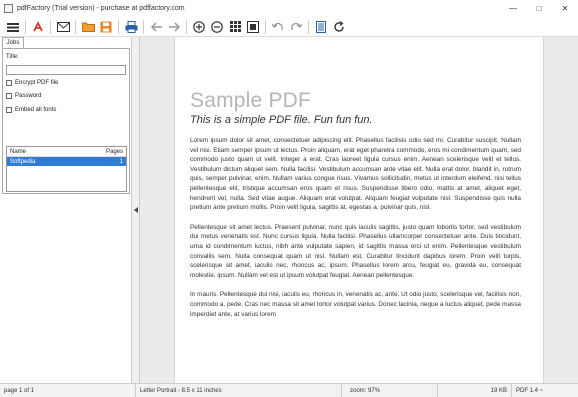 Image resolution: width=578 pixels, height=397 pixels. I want to click on close-button: ✕, so click(565, 8).